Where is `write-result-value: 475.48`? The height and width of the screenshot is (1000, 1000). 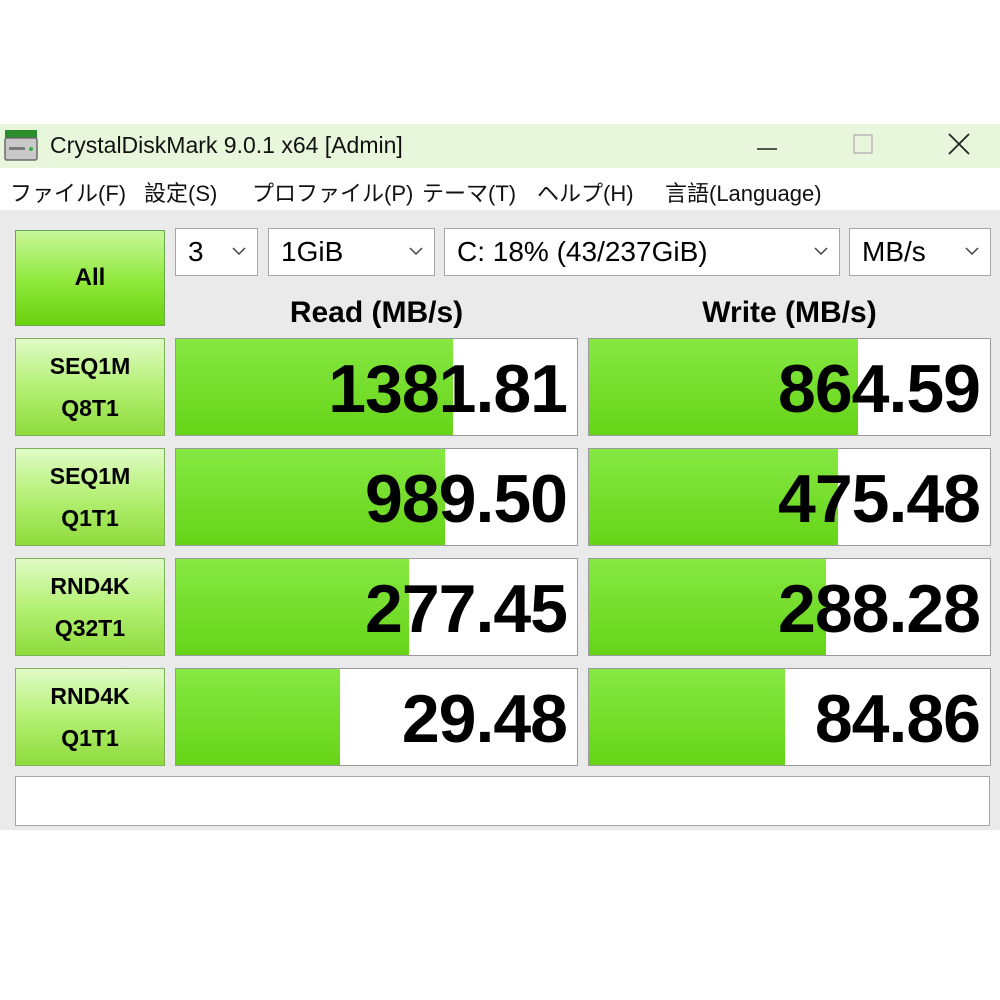
write-result-value: 475.48 is located at coordinates (879, 499).